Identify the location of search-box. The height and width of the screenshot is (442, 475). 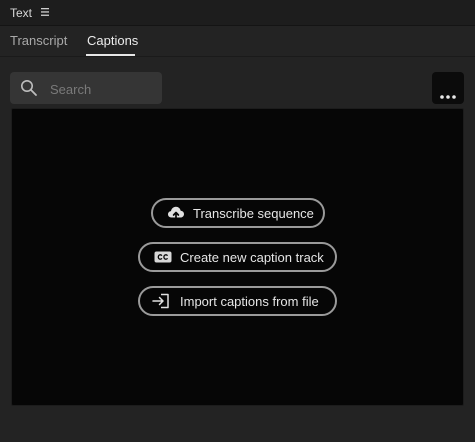
(86, 88).